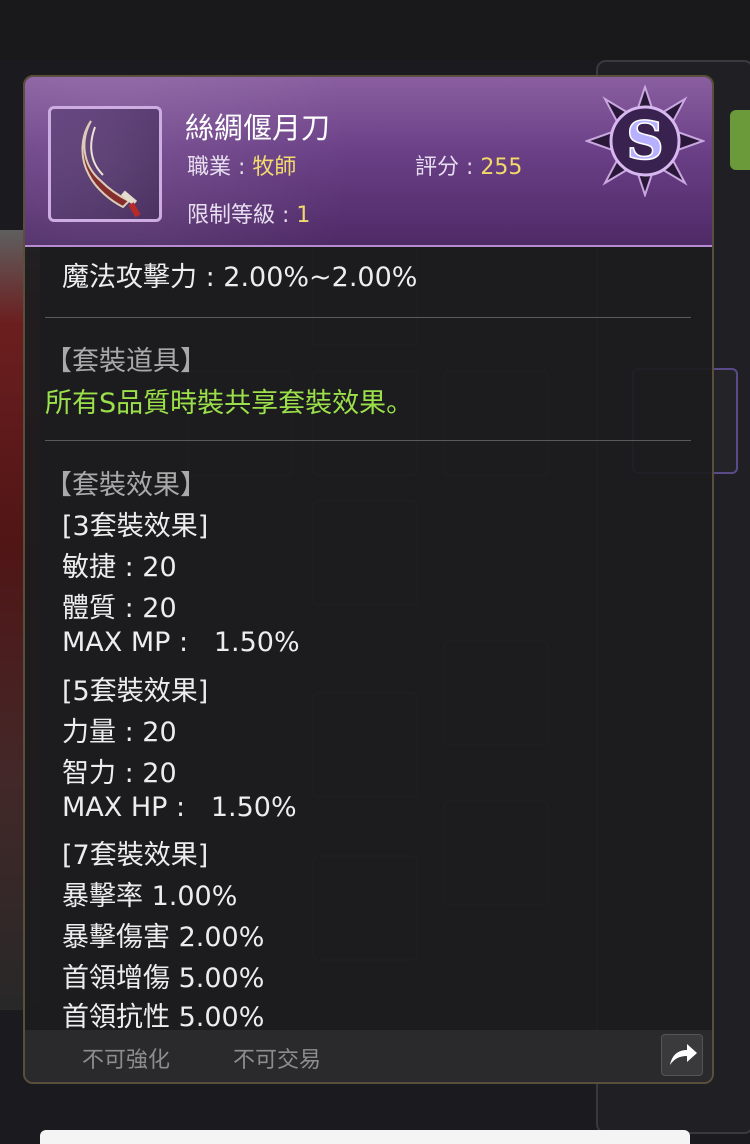  Describe the element at coordinates (229, 403) in the screenshot. I see `set-item-desc: 所有S品質時裝共享套裝效果。` at that location.